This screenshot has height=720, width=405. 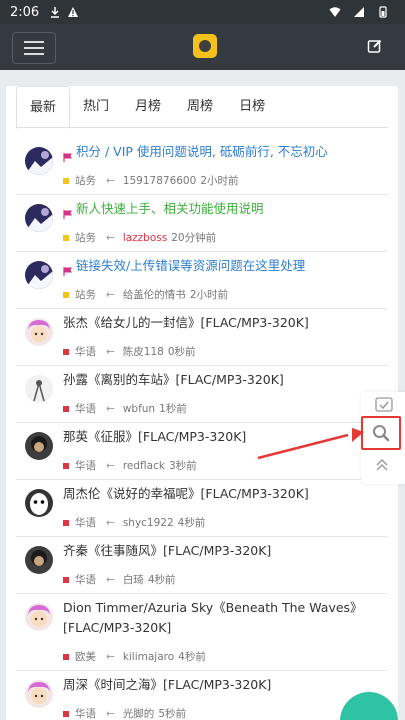 What do you see at coordinates (73, 12) in the screenshot?
I see `warning-icon` at bounding box center [73, 12].